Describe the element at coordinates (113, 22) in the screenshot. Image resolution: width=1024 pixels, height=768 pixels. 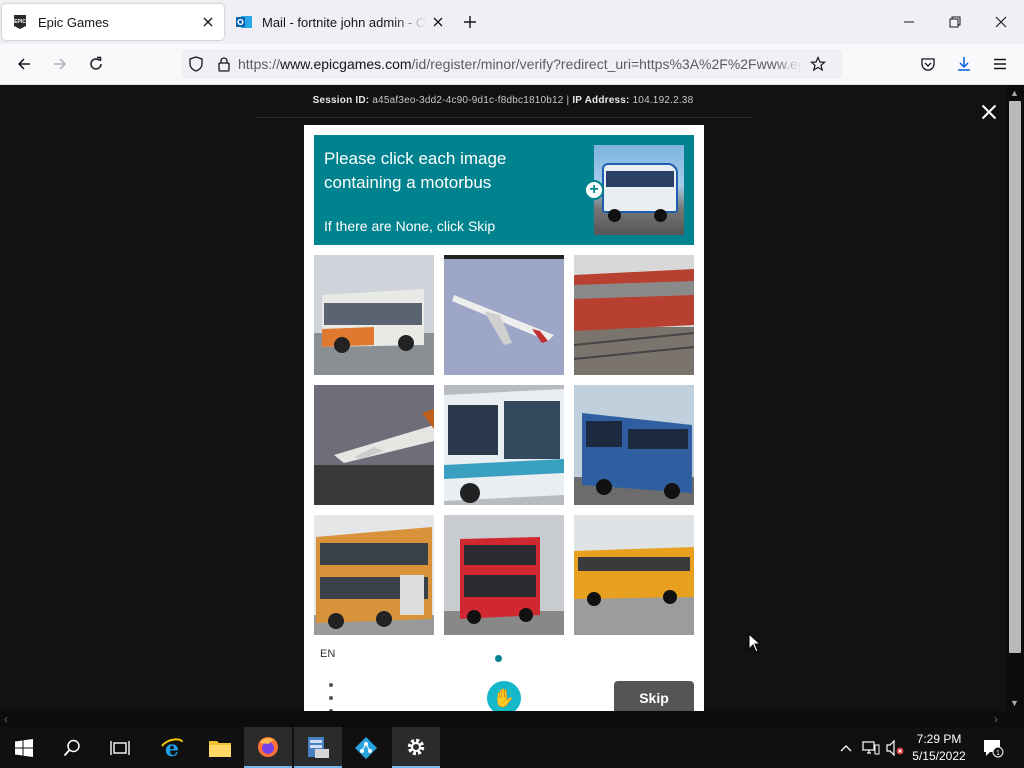
I see `tab-epic-games: EPIC Epic Games` at that location.